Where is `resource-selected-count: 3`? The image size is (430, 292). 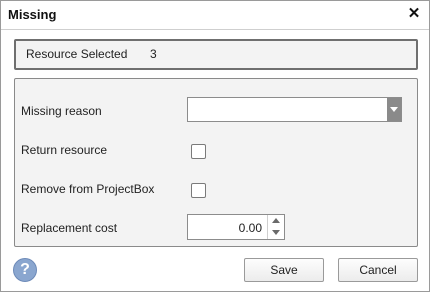
resource-selected-count: 3 is located at coordinates (153, 54).